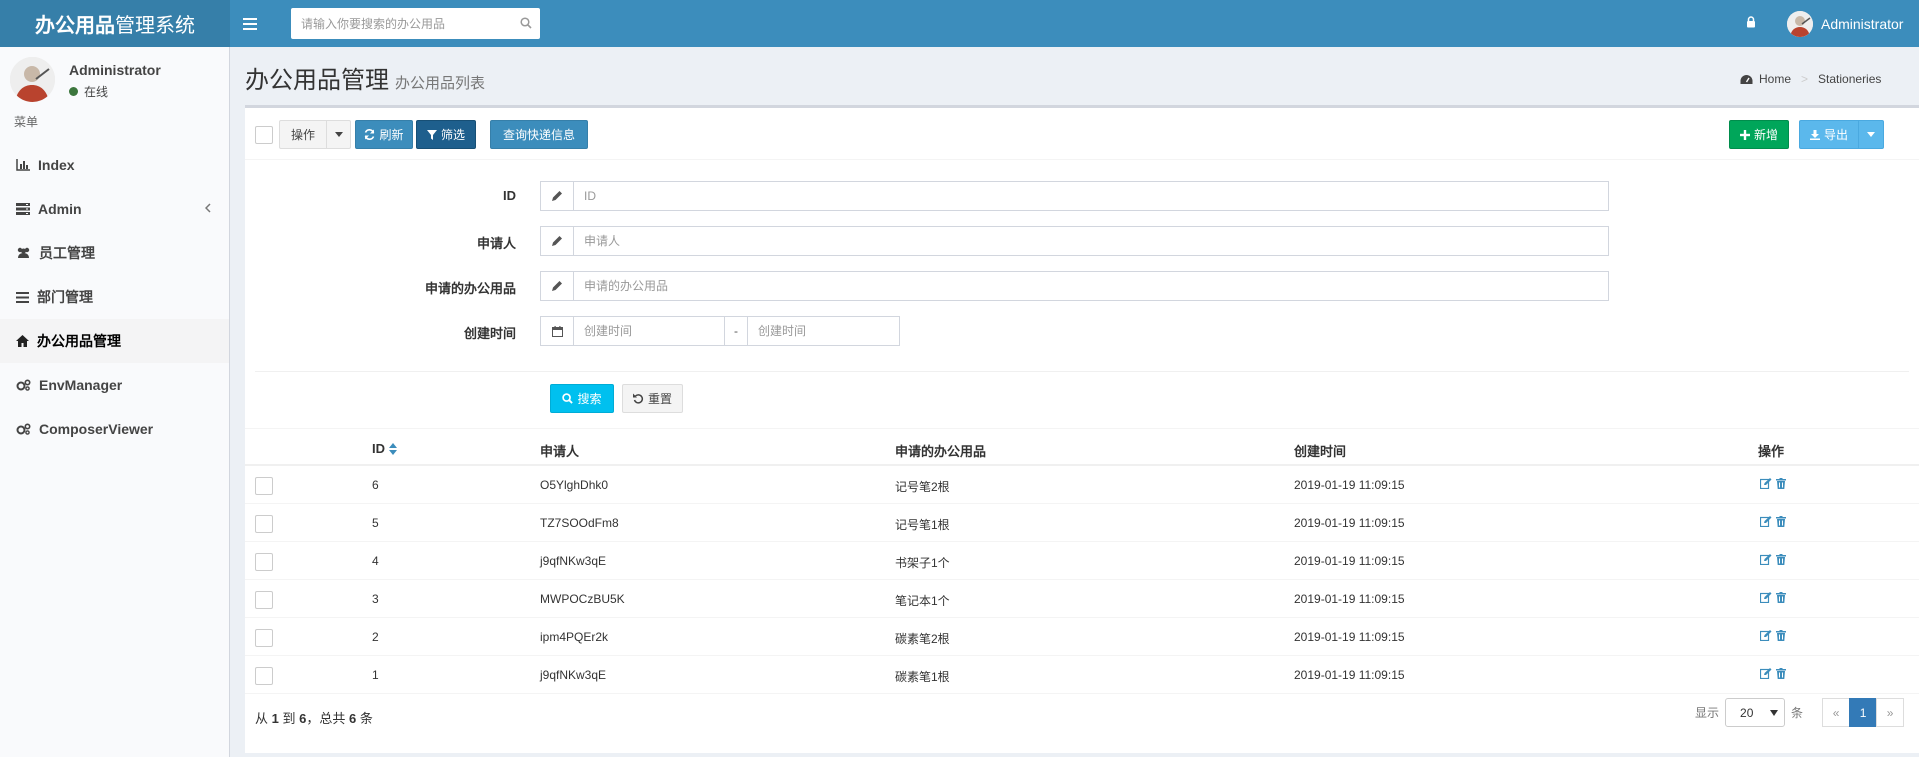  What do you see at coordinates (1082, 447) in the screenshot?
I see `table-header: ID 申请人 申请的办公用品 创建时间 操作` at bounding box center [1082, 447].